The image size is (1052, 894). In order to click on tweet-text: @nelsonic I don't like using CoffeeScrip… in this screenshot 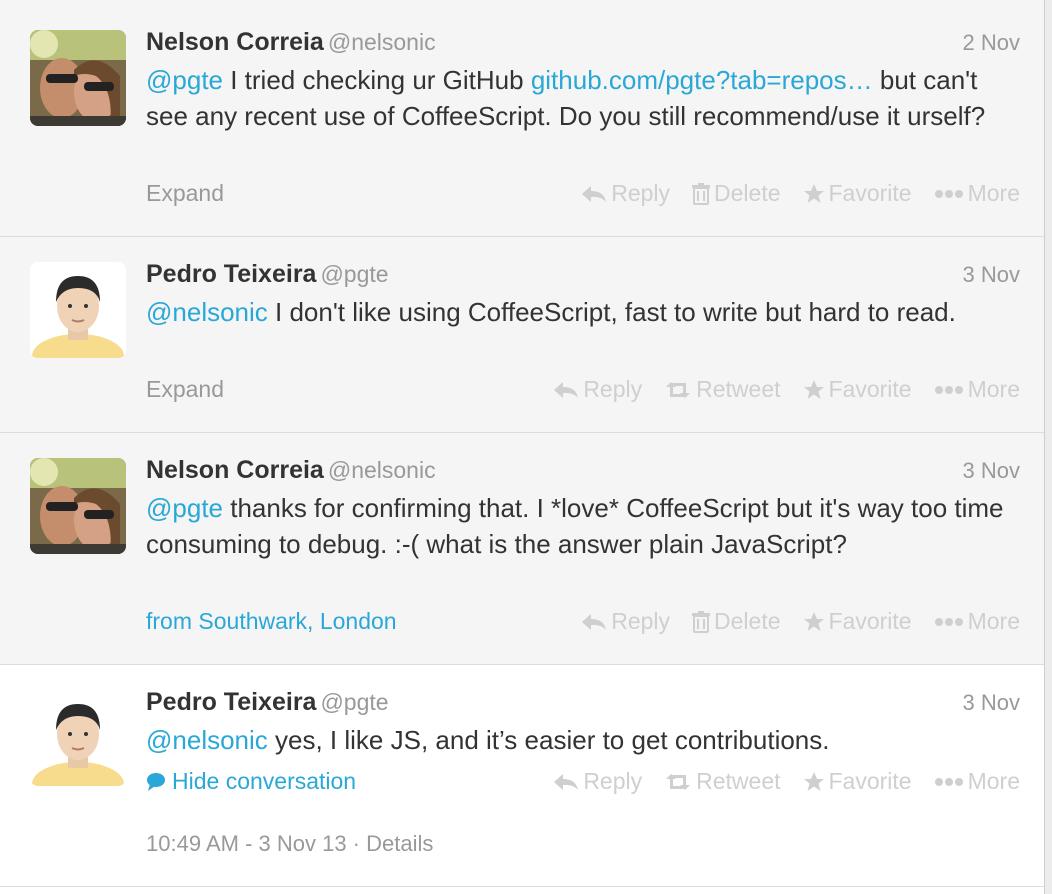, I will do `click(581, 312)`.